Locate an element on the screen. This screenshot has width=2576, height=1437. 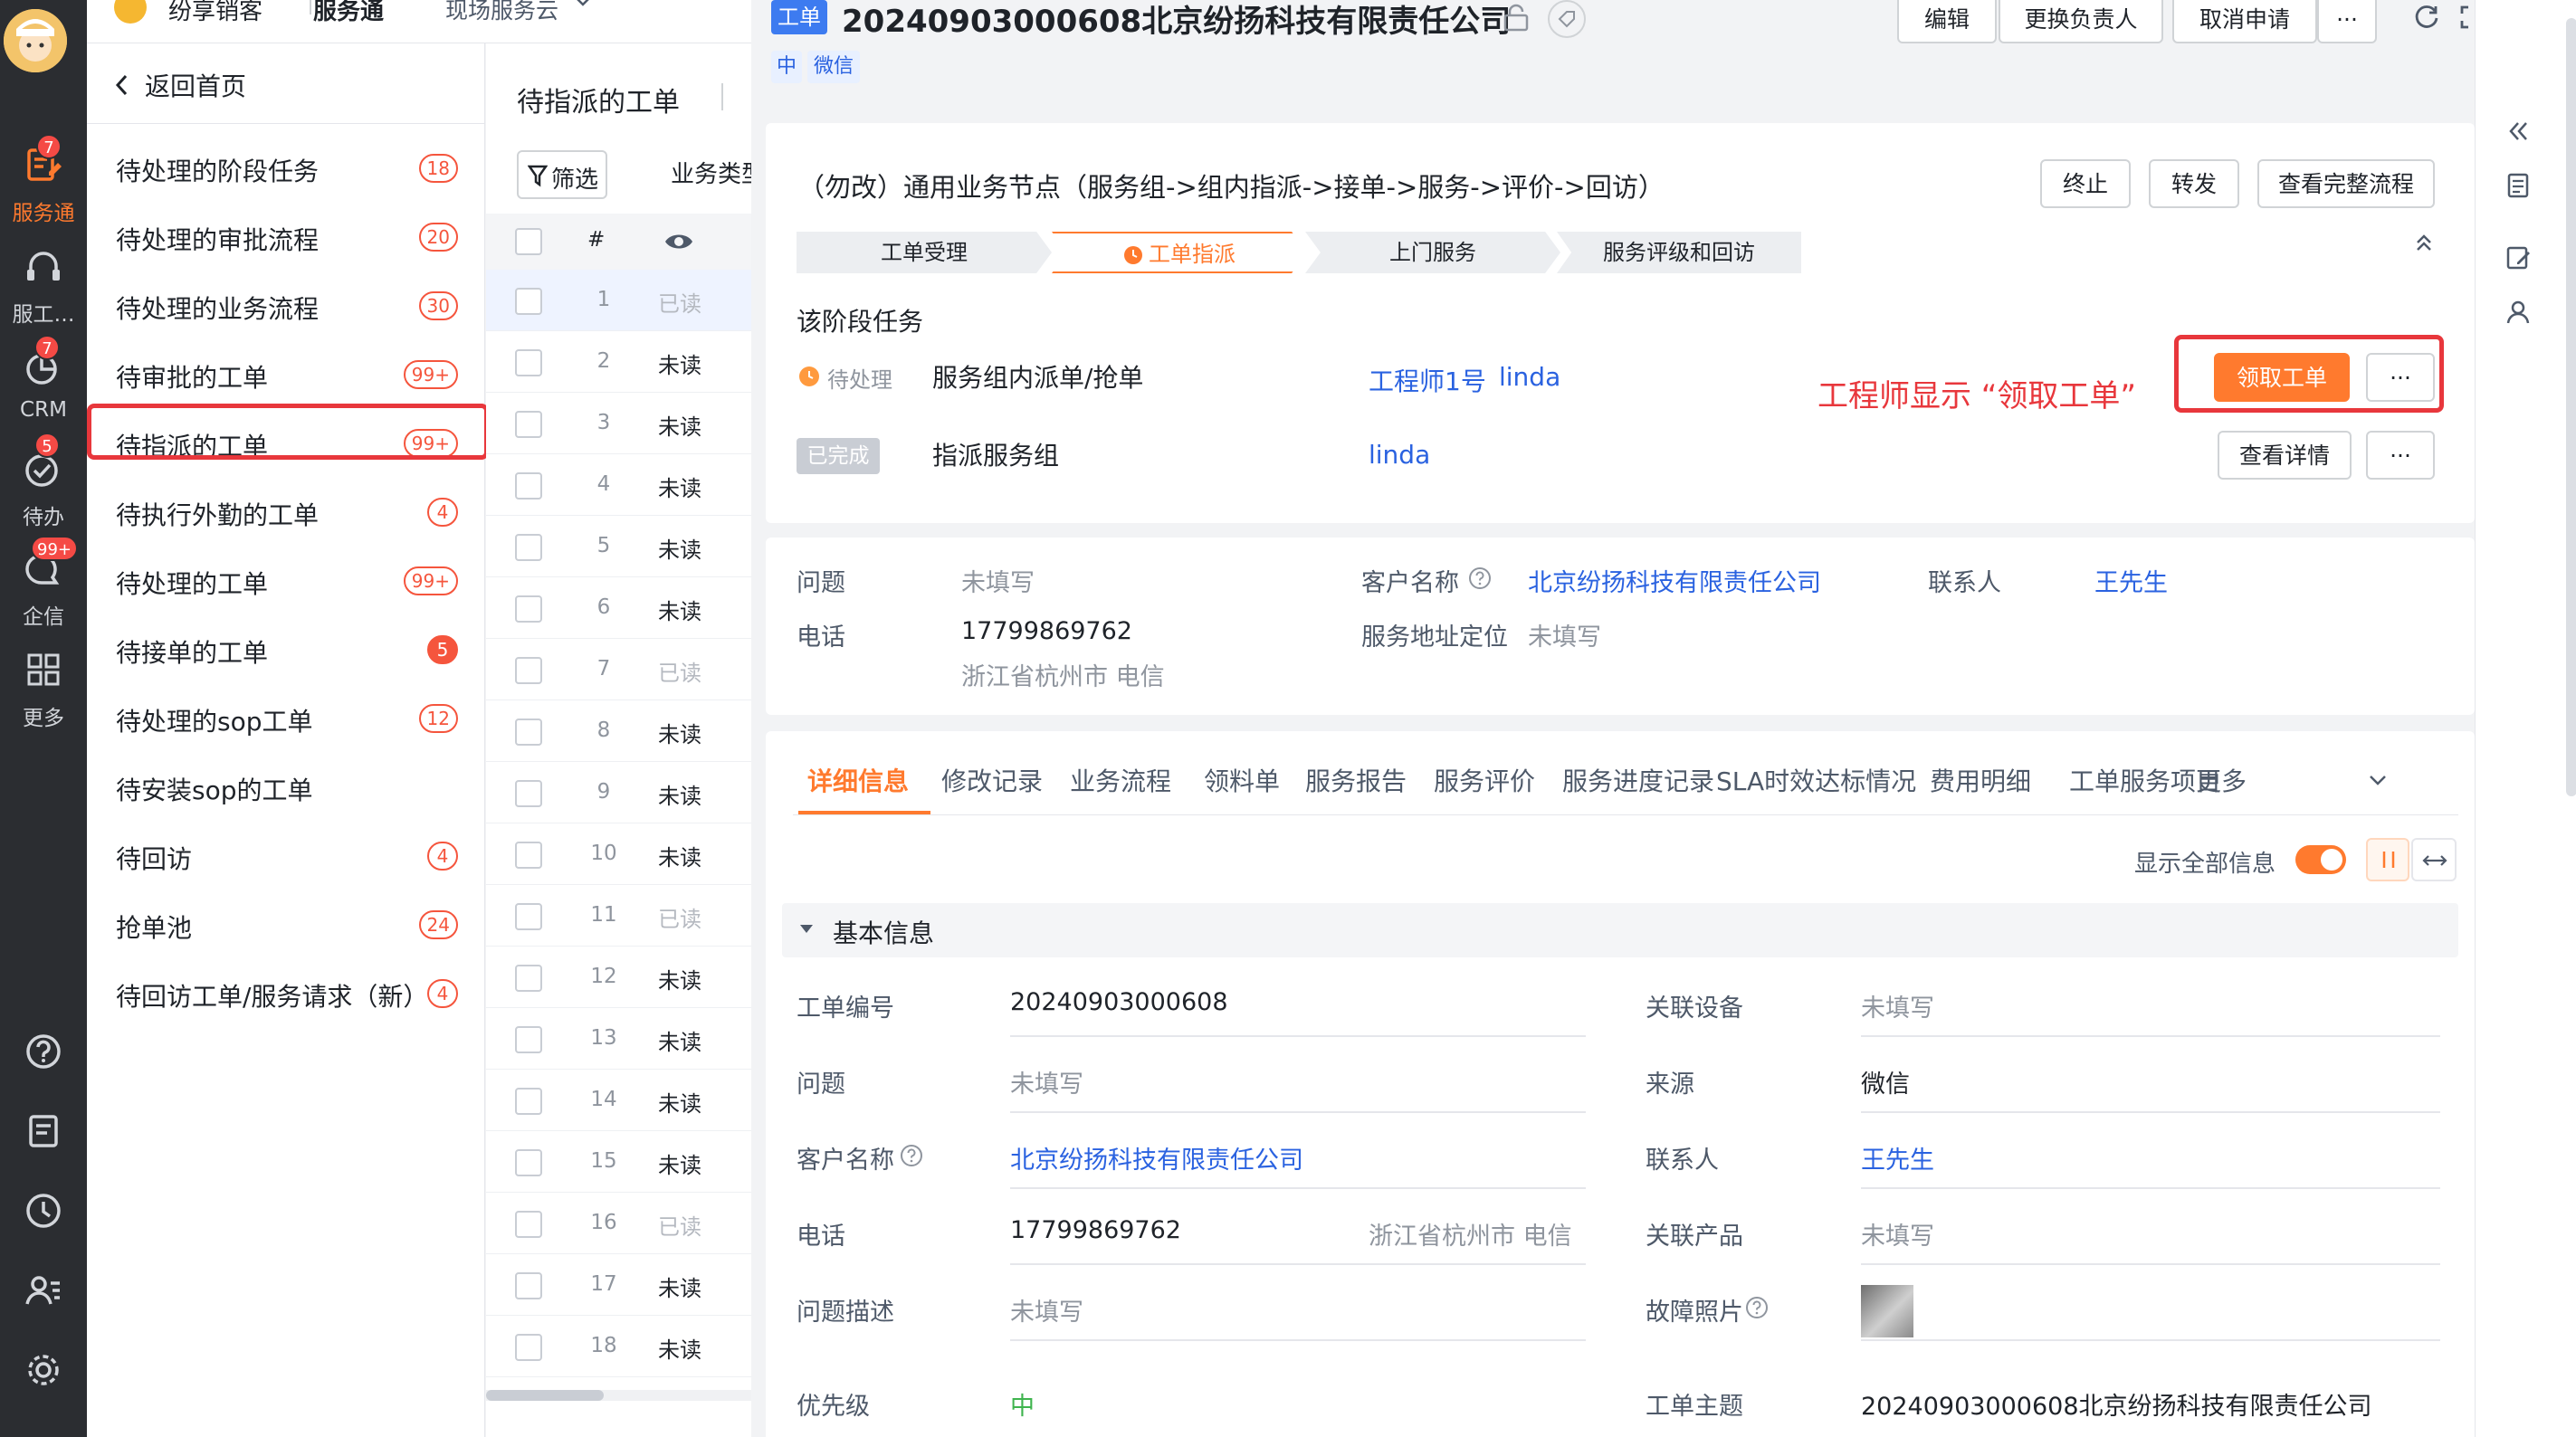
sidebar-item: 待回访工单/服务请求（新） 4 is located at coordinates (286, 993).